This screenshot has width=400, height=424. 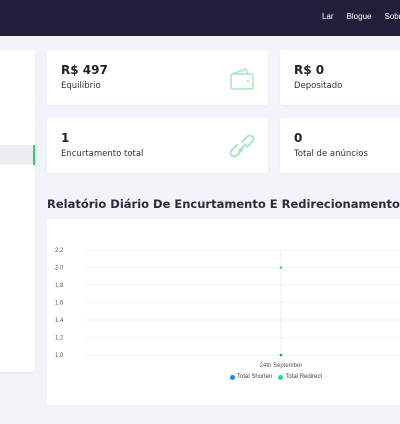 I want to click on legend-item-shorten: Total Shorten, so click(x=251, y=377).